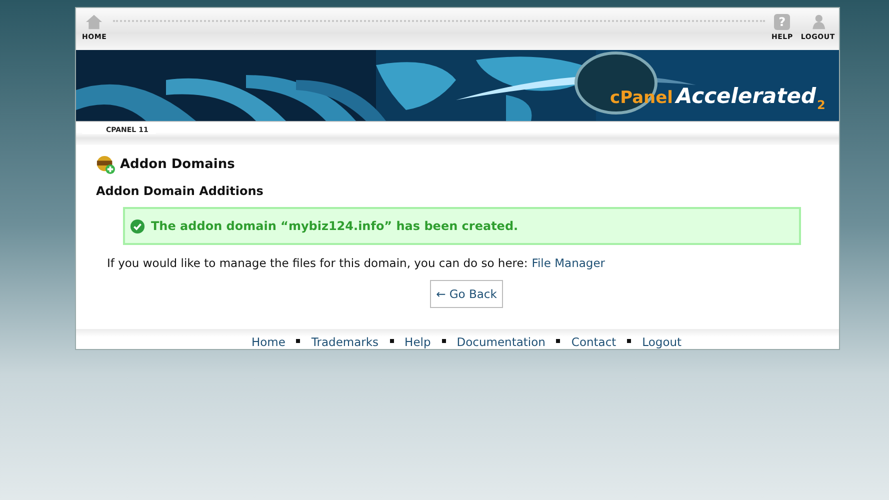 This screenshot has height=500, width=889. I want to click on help-icon: ?, so click(782, 22).